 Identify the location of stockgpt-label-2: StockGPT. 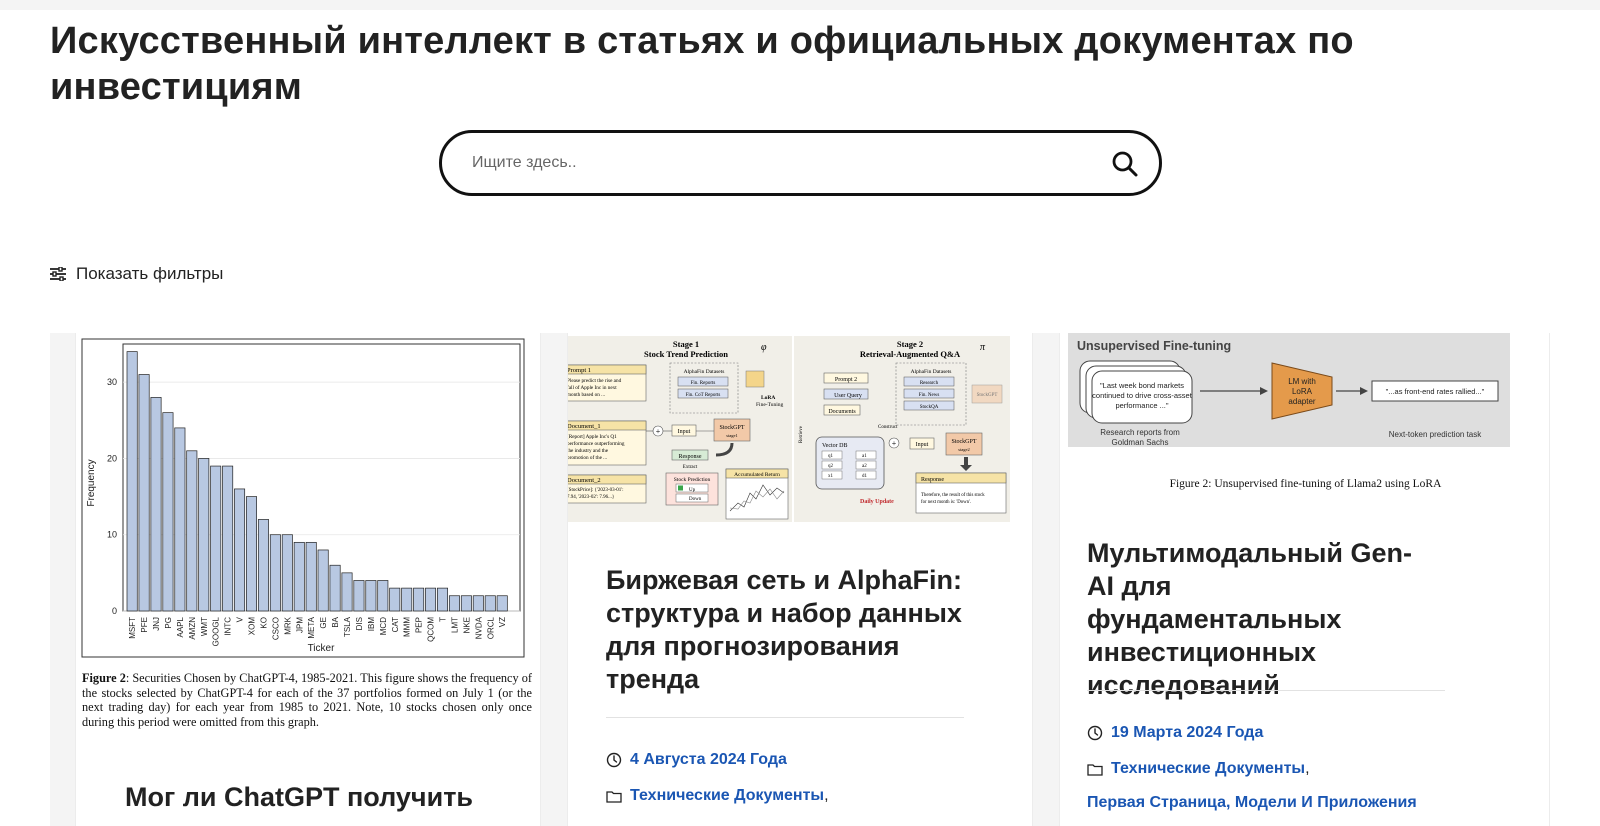
(963, 442).